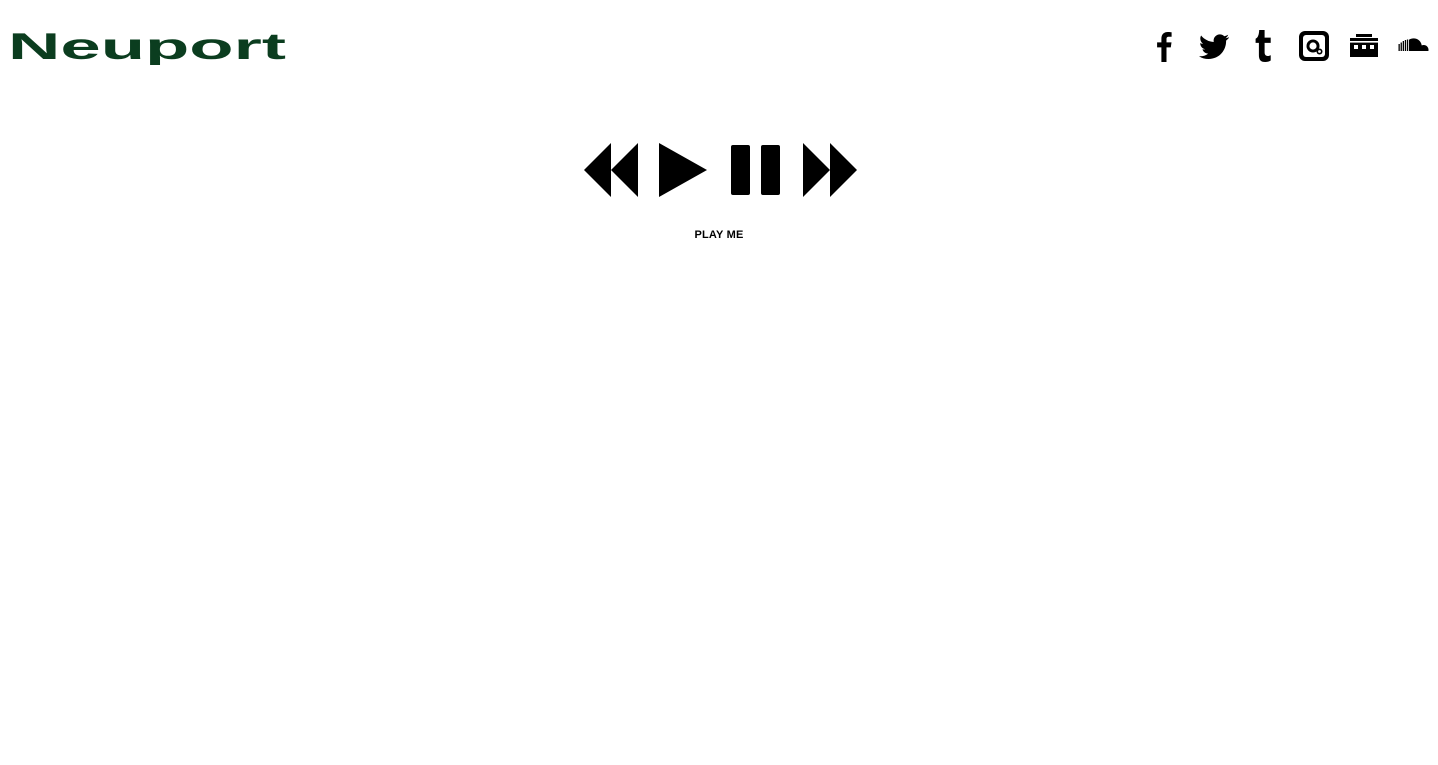  I want to click on bandcamp-link, so click(1364, 46).